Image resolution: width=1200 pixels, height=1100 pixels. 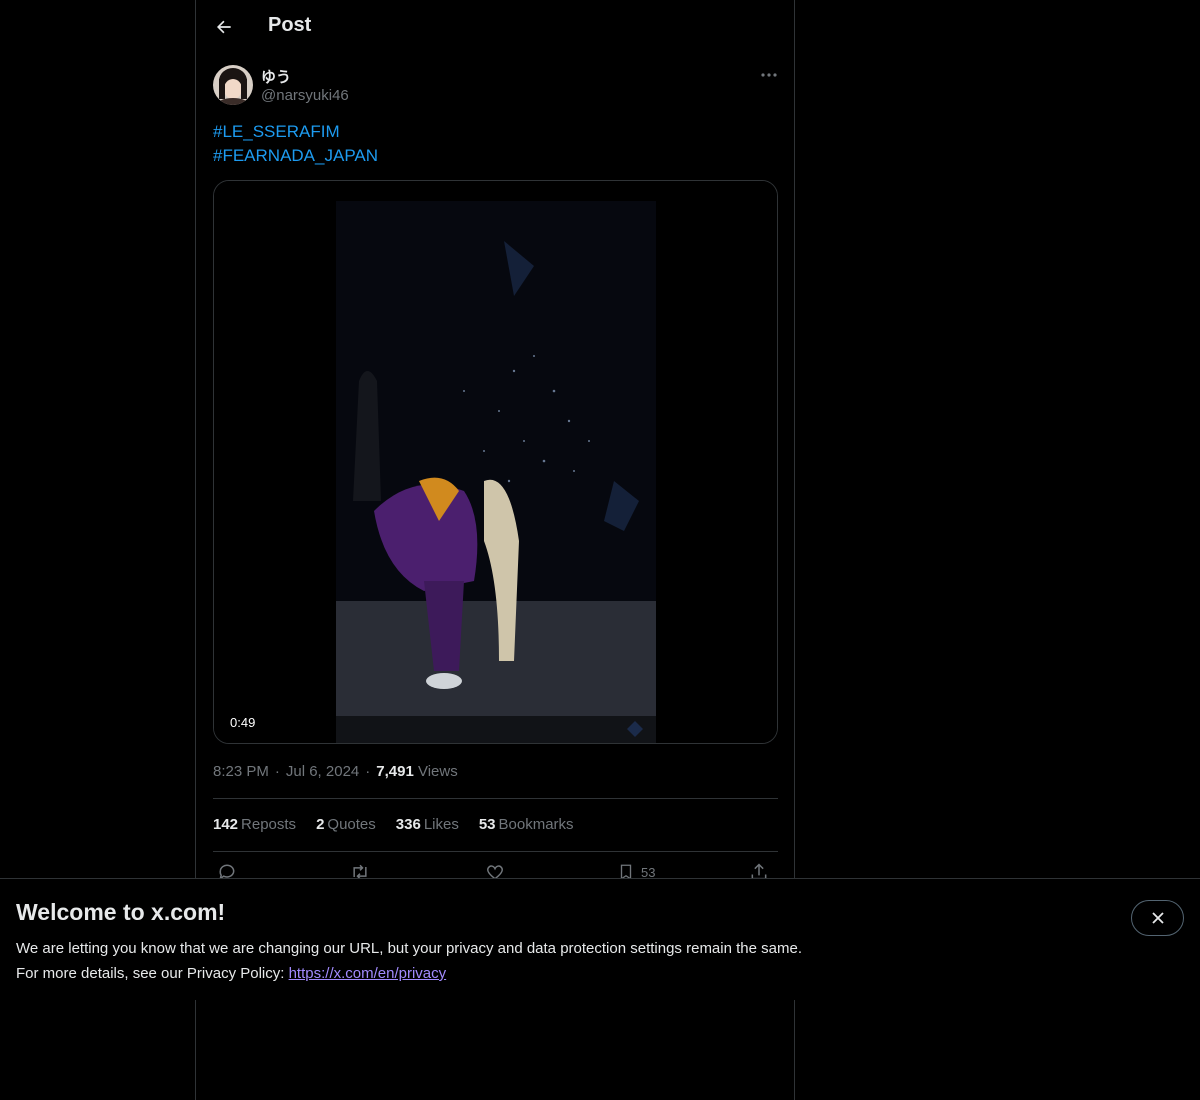 What do you see at coordinates (393, 824) in the screenshot?
I see `engagement-stats: 142 Reposts 2 Quotes 336 Likes 53 Bookmarks` at bounding box center [393, 824].